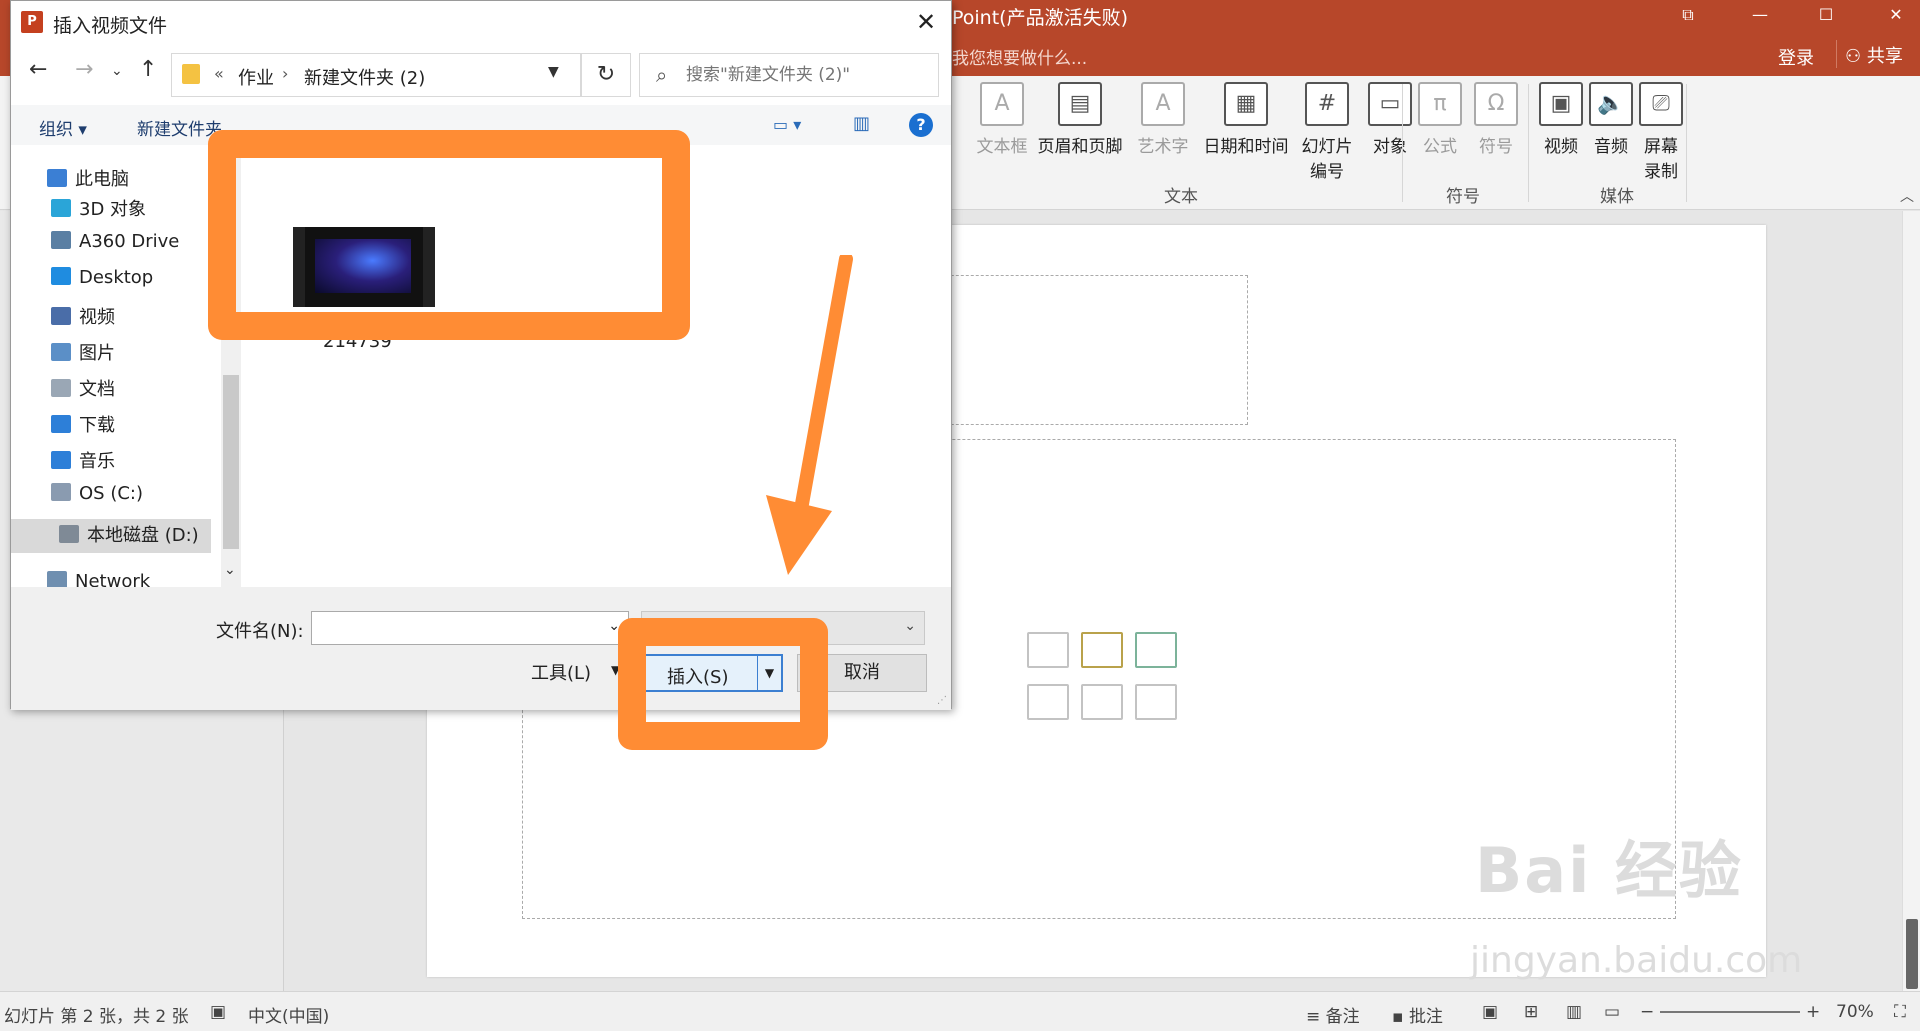  I want to click on language-indicator: 中文(中国), so click(288, 1014).